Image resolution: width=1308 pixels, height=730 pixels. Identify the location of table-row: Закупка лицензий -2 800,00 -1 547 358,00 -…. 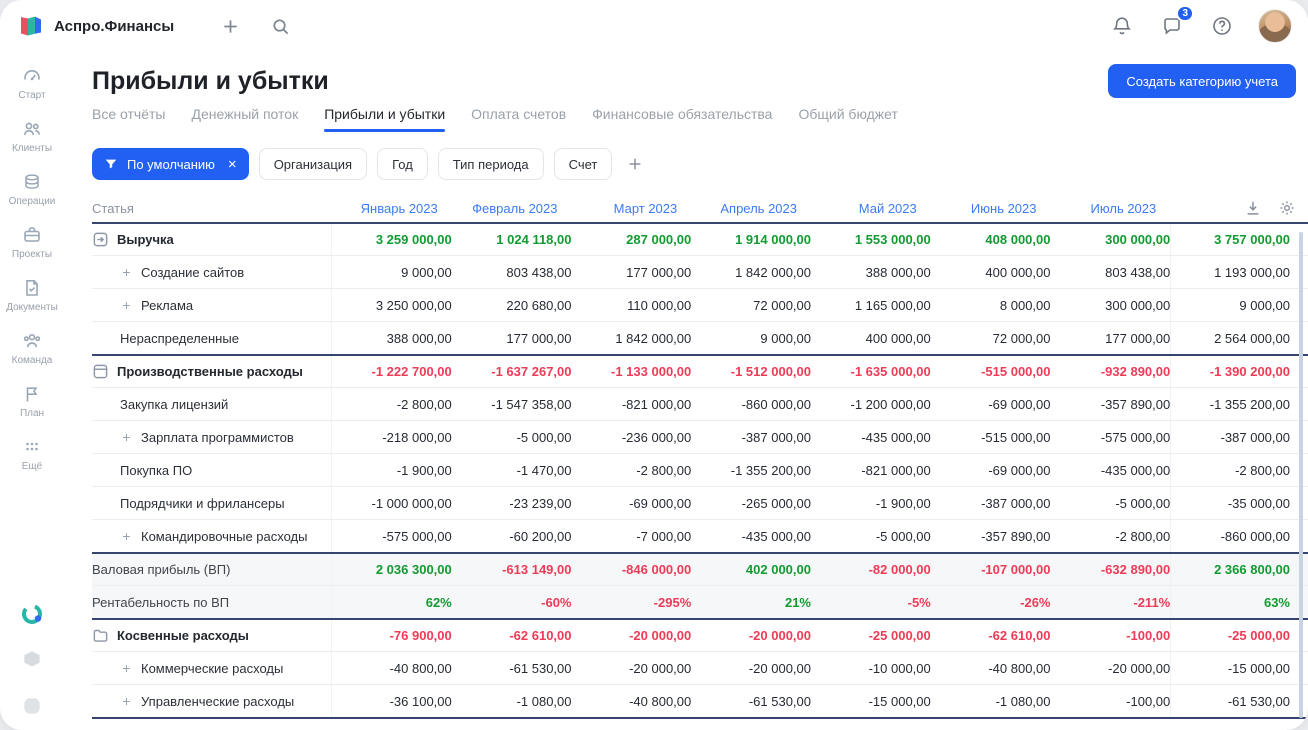
(700, 403).